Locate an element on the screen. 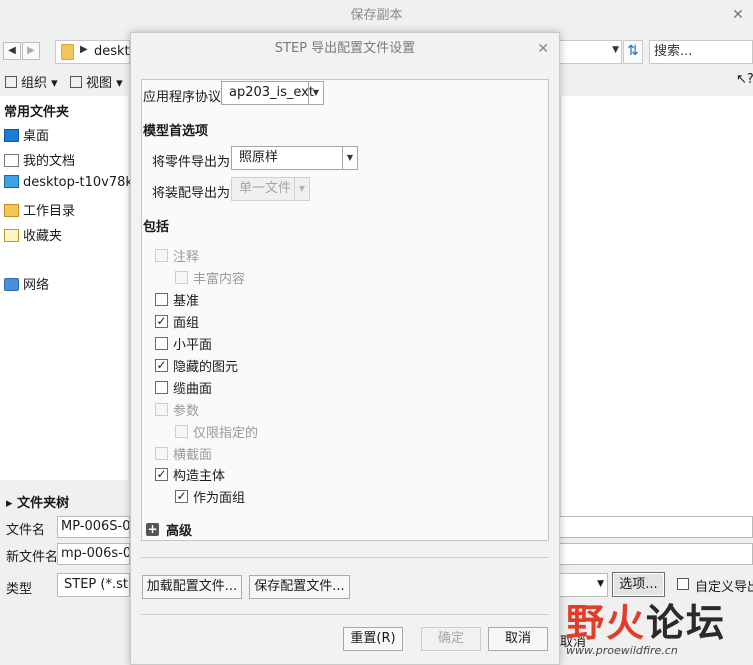 Image resolution: width=753 pixels, height=665 pixels. protocol-select: ap203_is_ext ▼ is located at coordinates (272, 93).